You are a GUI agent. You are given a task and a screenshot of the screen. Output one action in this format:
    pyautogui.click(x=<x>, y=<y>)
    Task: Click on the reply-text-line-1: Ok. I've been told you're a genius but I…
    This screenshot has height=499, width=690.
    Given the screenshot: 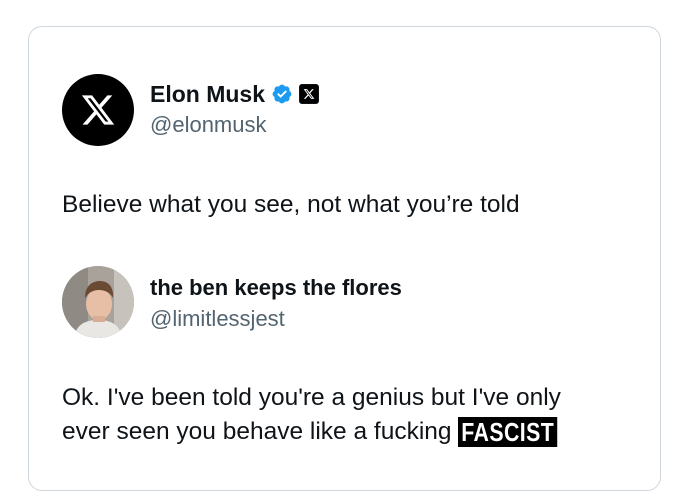 What is the action you would take?
    pyautogui.click(x=311, y=397)
    